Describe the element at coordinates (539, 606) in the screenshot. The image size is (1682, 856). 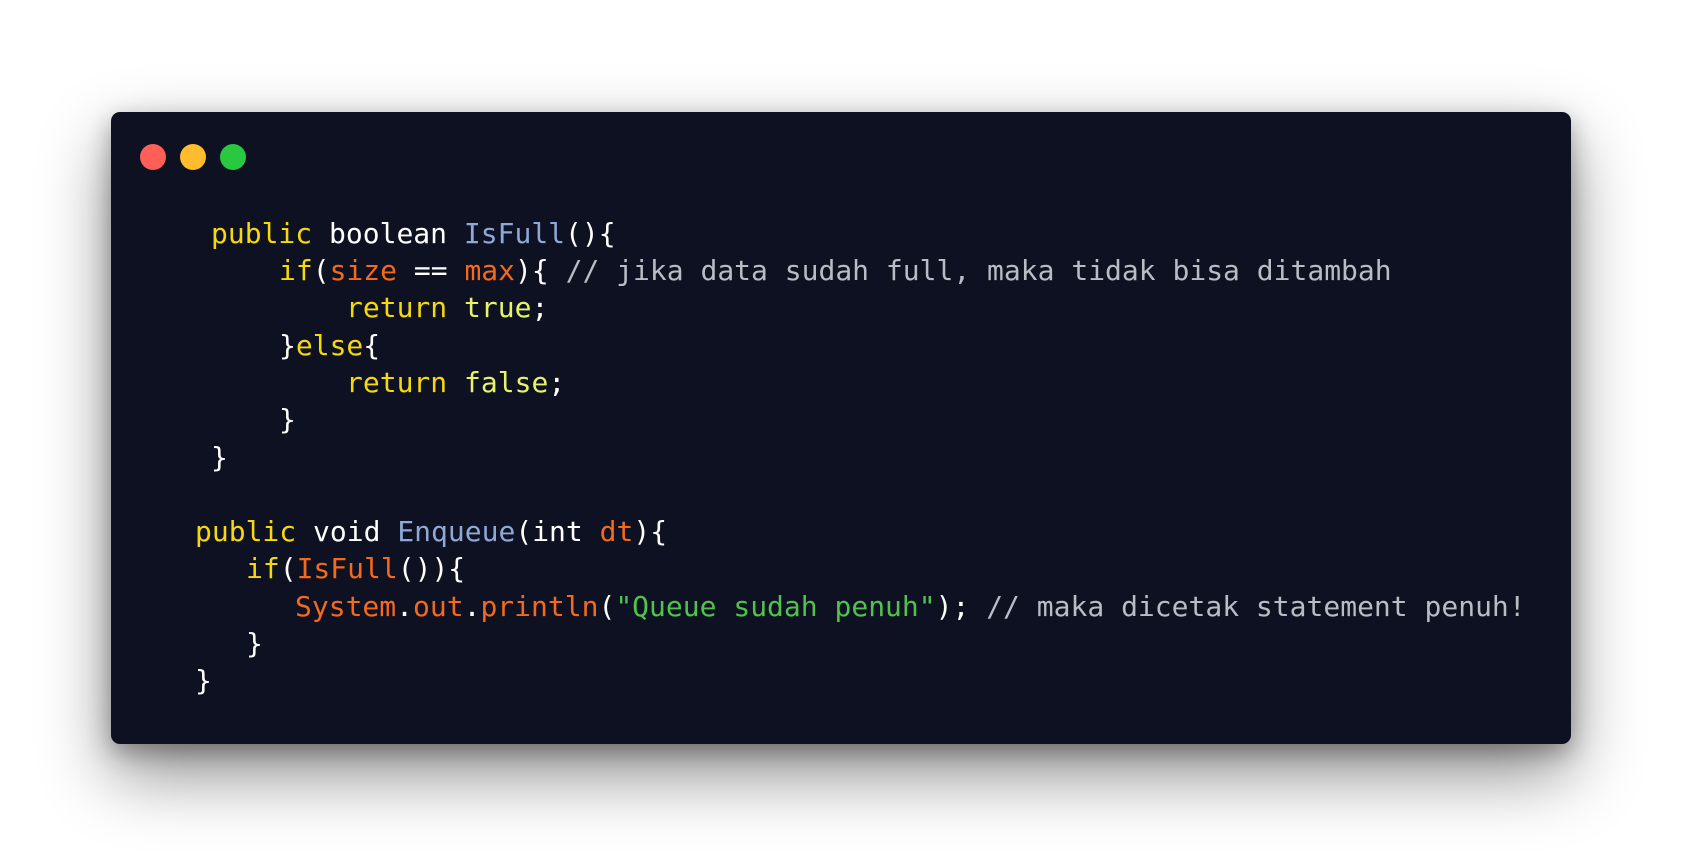
I see `code-token-variable: println` at that location.